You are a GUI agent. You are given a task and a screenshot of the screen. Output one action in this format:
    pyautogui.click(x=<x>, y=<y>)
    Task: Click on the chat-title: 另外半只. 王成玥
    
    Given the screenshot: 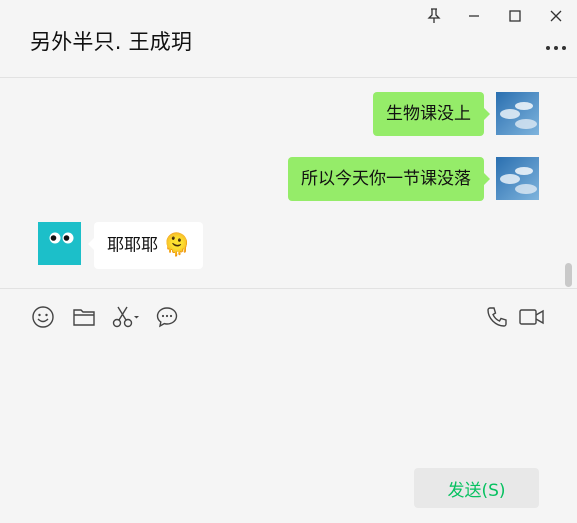 What is the action you would take?
    pyautogui.click(x=111, y=42)
    